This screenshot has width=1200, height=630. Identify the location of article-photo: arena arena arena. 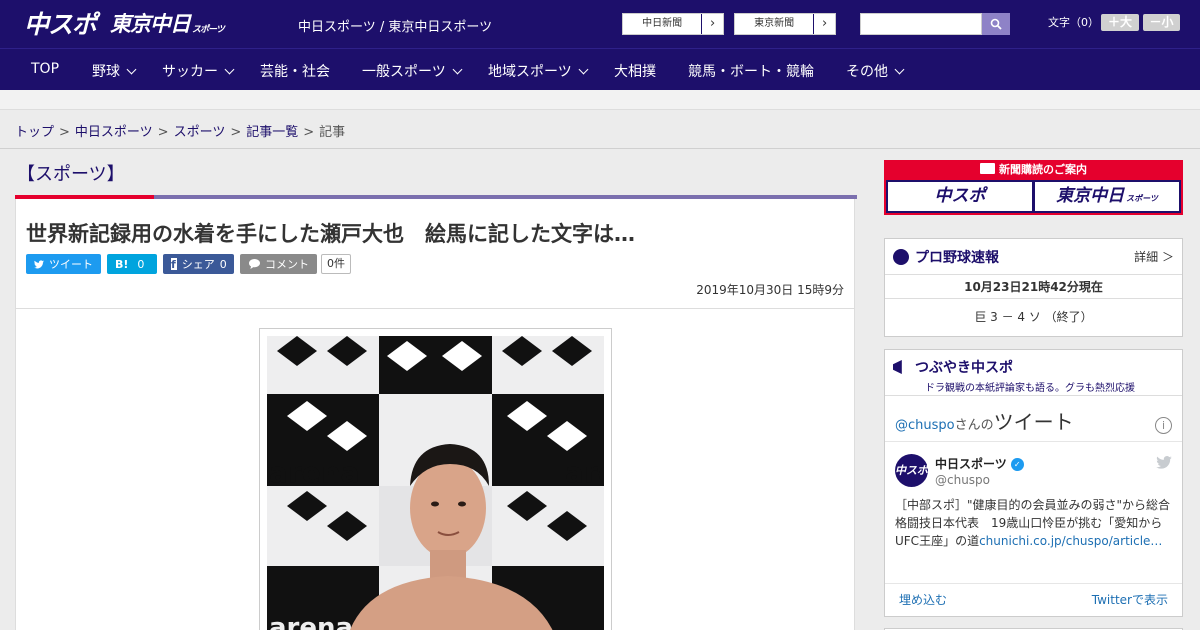
(435, 483).